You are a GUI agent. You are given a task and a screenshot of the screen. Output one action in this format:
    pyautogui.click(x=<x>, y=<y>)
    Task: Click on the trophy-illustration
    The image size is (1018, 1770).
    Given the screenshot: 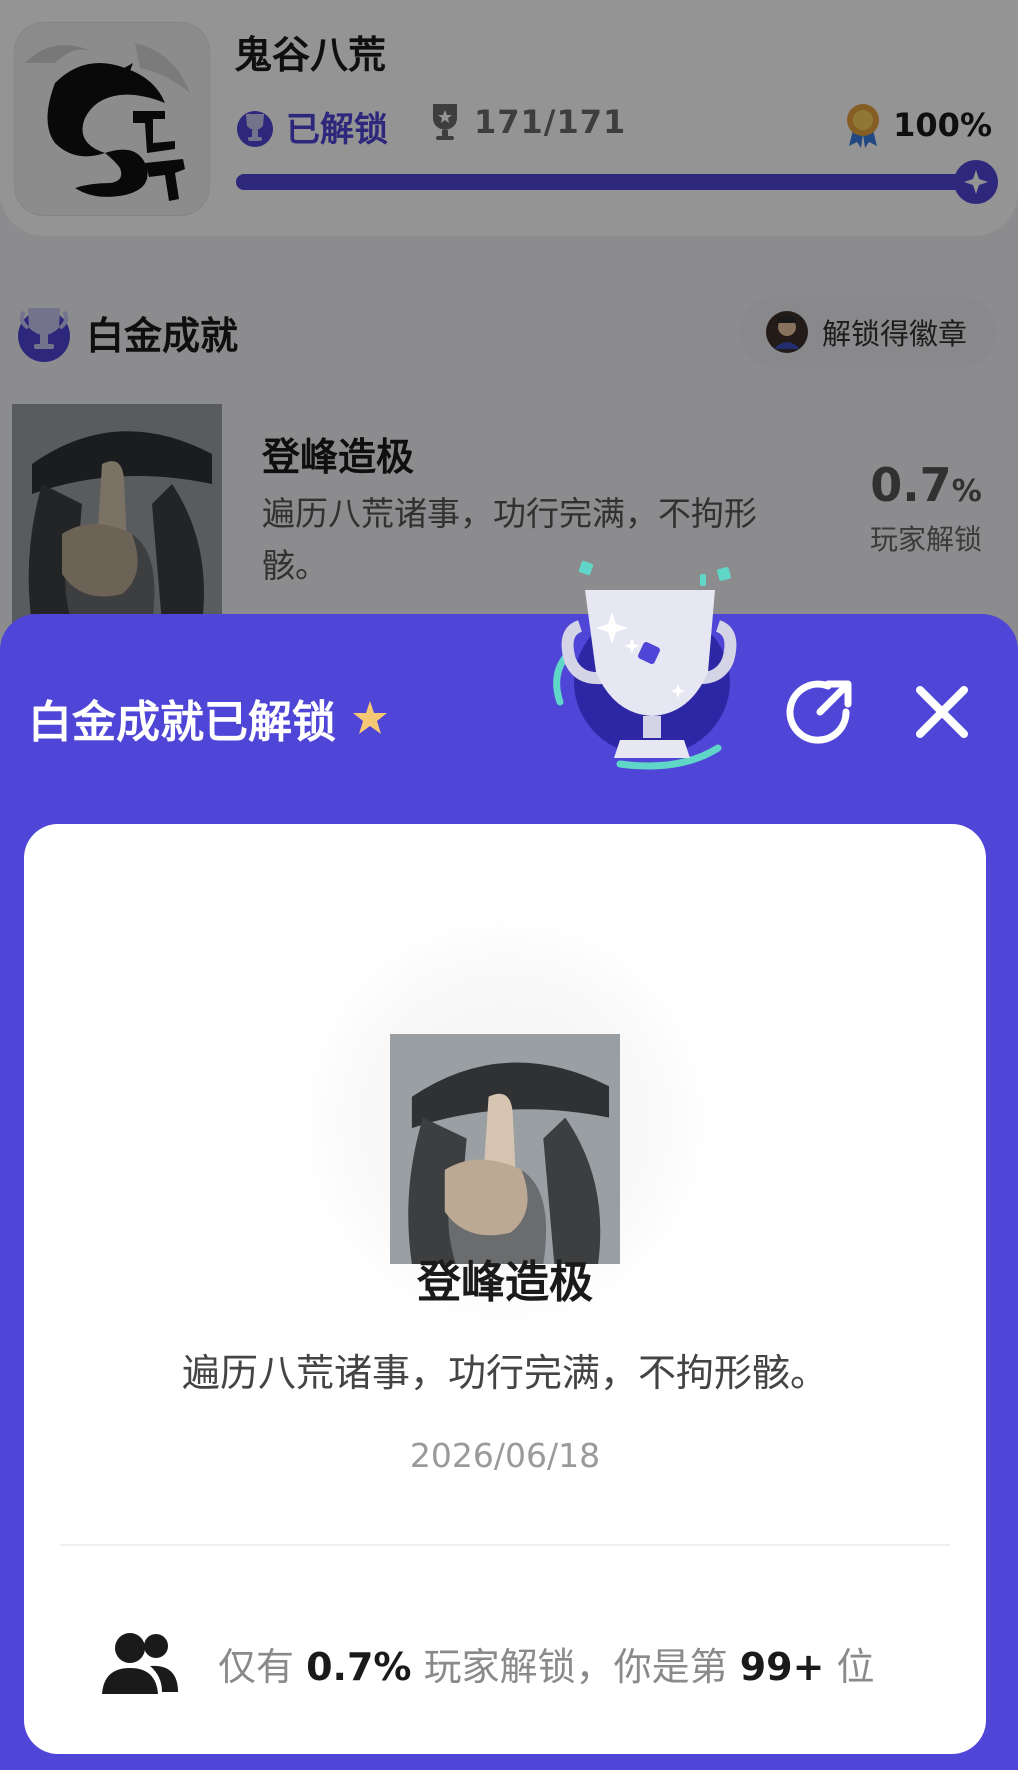 What is the action you would take?
    pyautogui.click(x=645, y=665)
    